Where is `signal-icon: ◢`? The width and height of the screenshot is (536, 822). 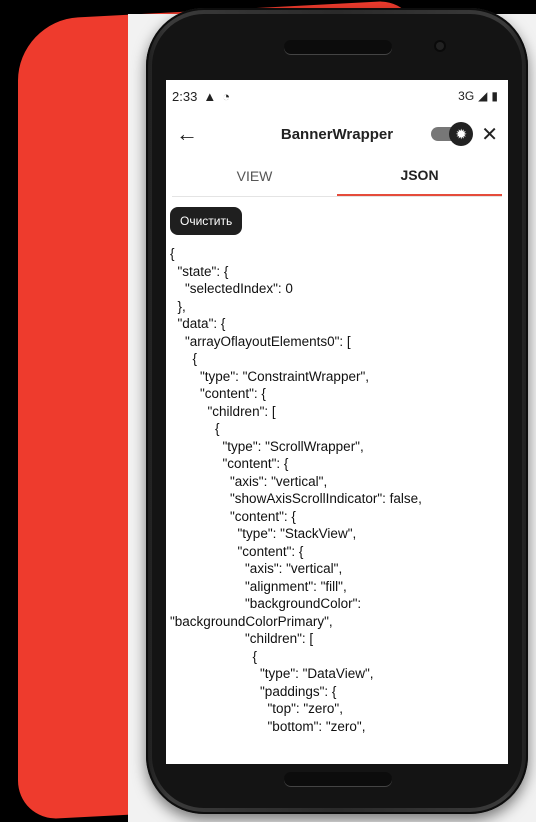
signal-icon: ◢ is located at coordinates (483, 96).